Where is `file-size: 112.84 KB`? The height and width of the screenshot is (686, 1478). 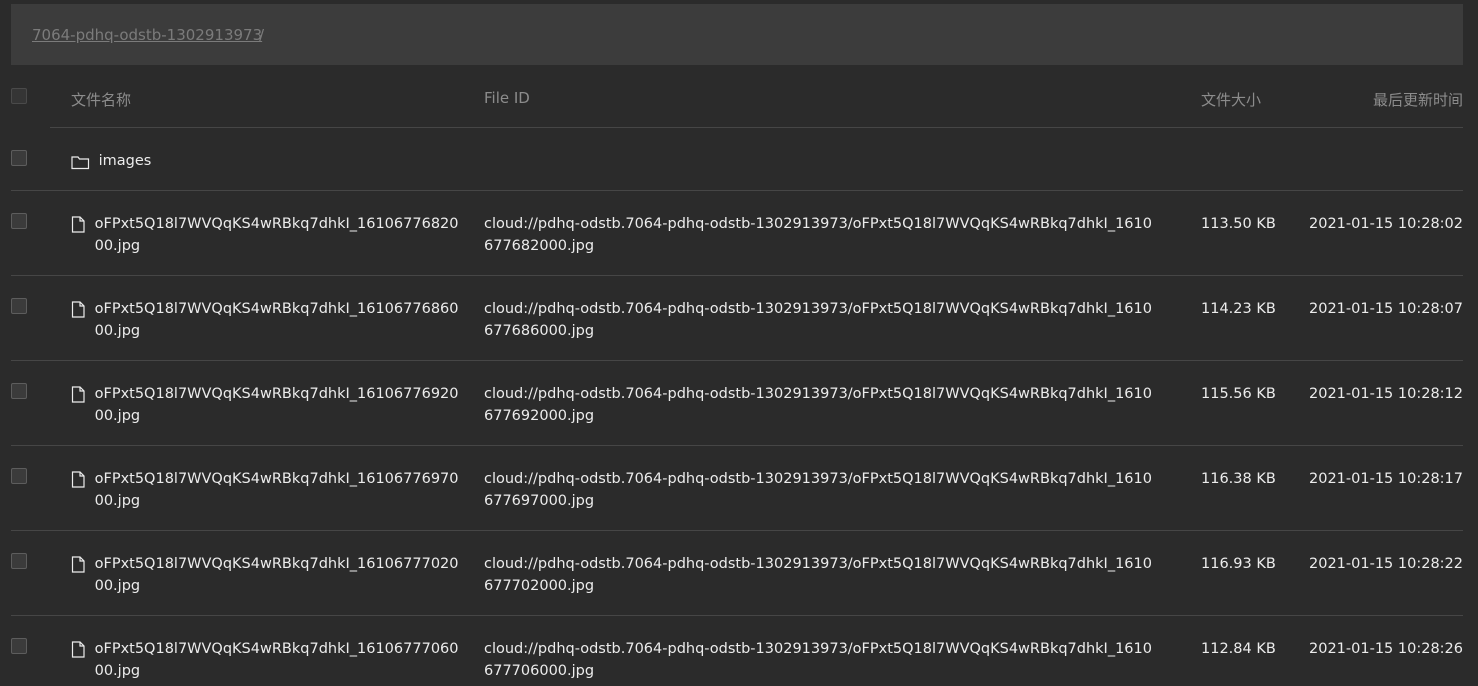 file-size: 112.84 KB is located at coordinates (1238, 649).